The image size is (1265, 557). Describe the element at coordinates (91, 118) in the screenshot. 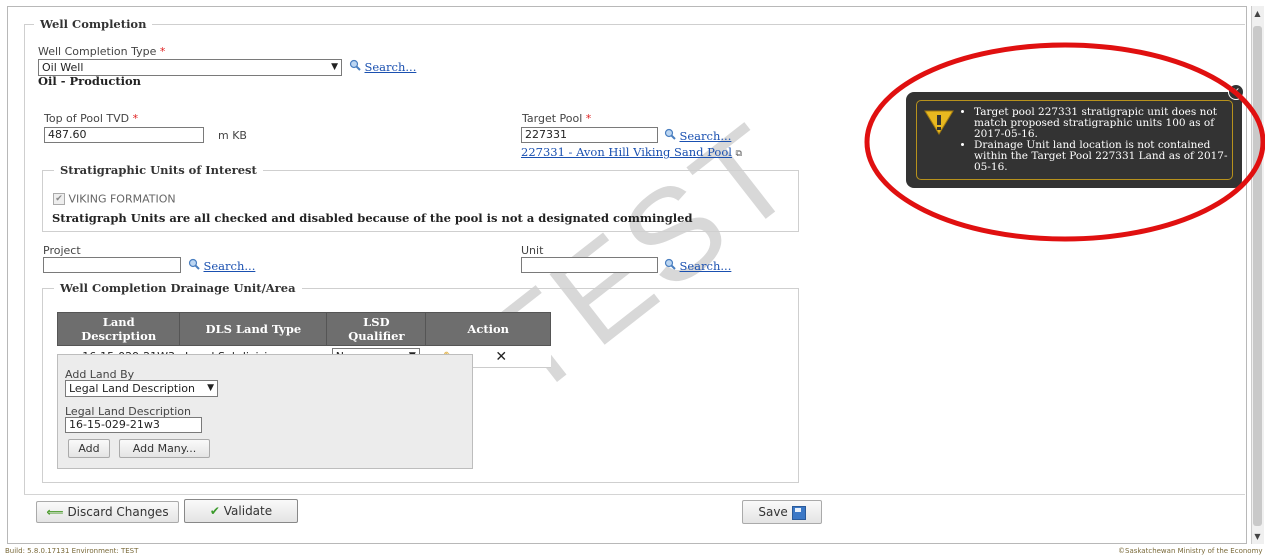

I see `top-of-pool-label: Top of Pool TVD *` at that location.